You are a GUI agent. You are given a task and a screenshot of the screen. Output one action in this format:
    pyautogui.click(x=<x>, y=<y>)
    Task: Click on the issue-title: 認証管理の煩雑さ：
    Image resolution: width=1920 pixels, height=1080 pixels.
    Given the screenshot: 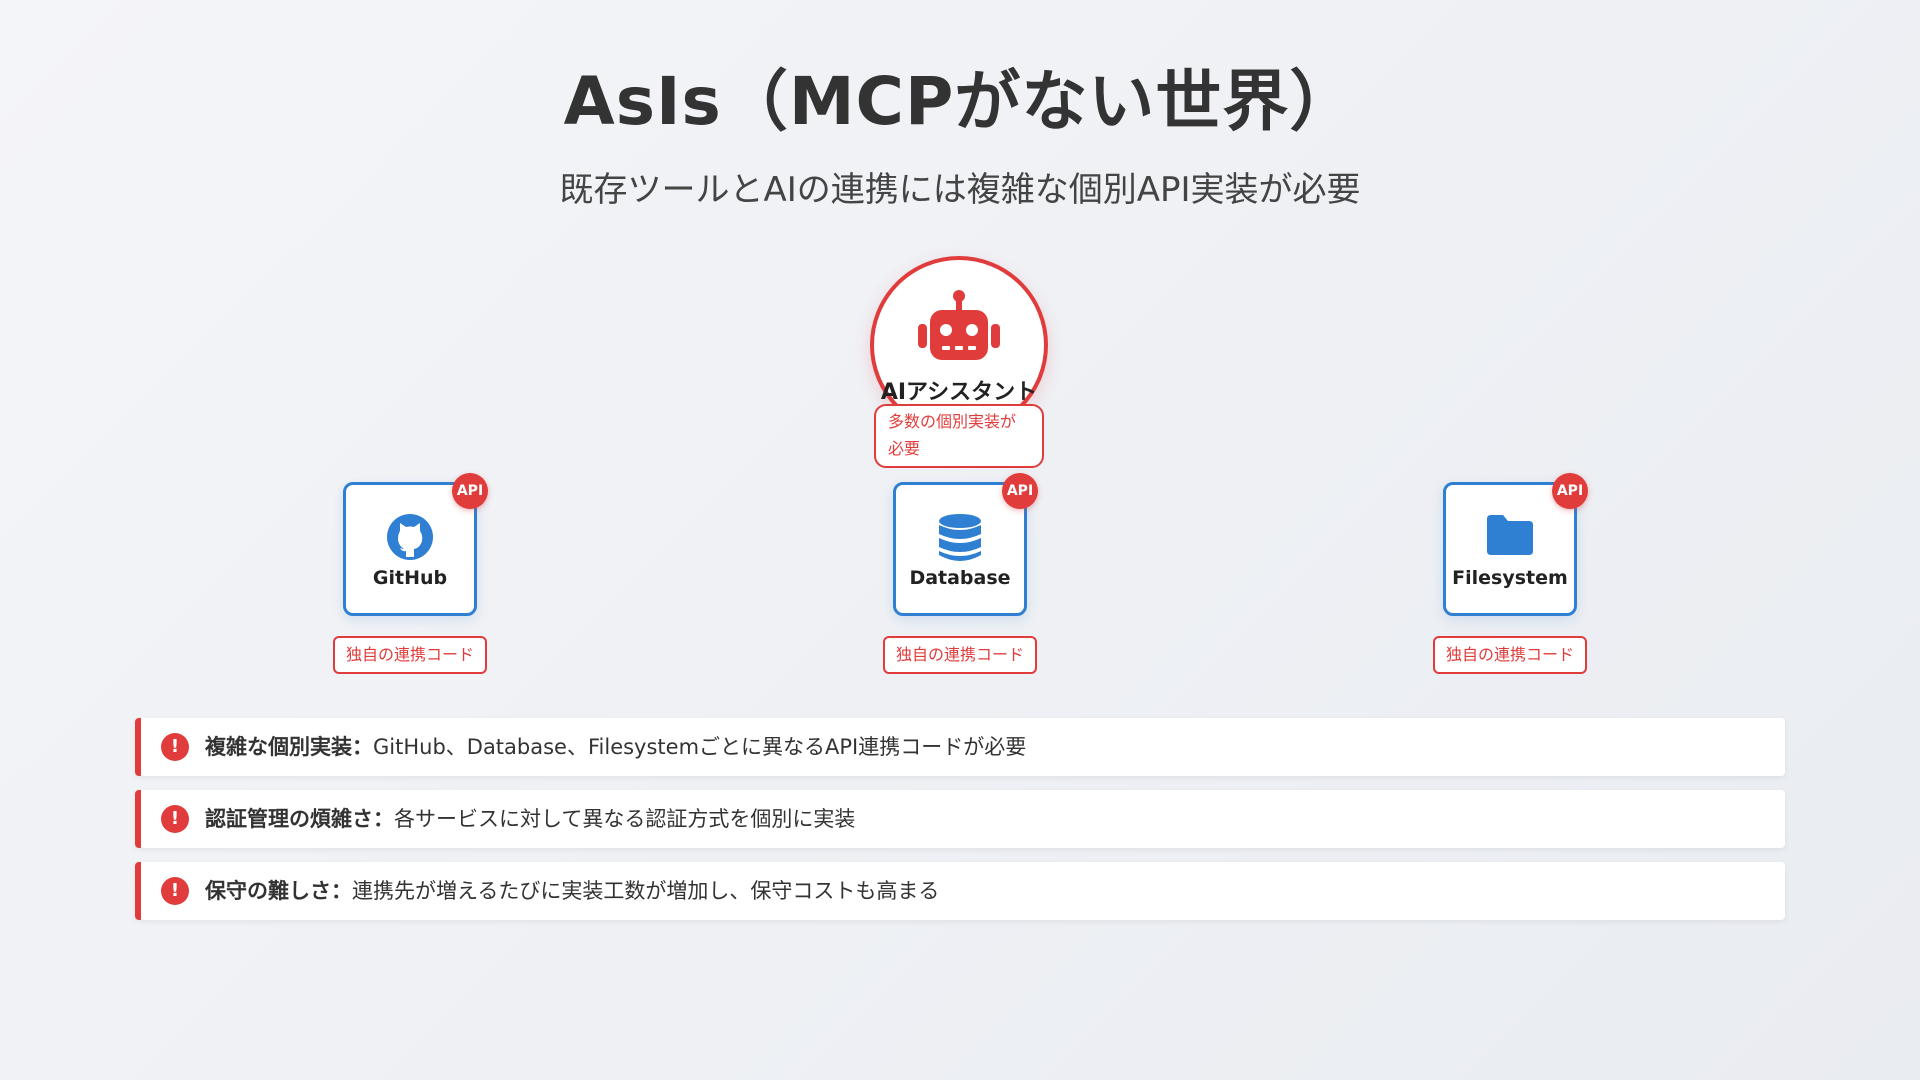 What is the action you would take?
    pyautogui.click(x=299, y=819)
    